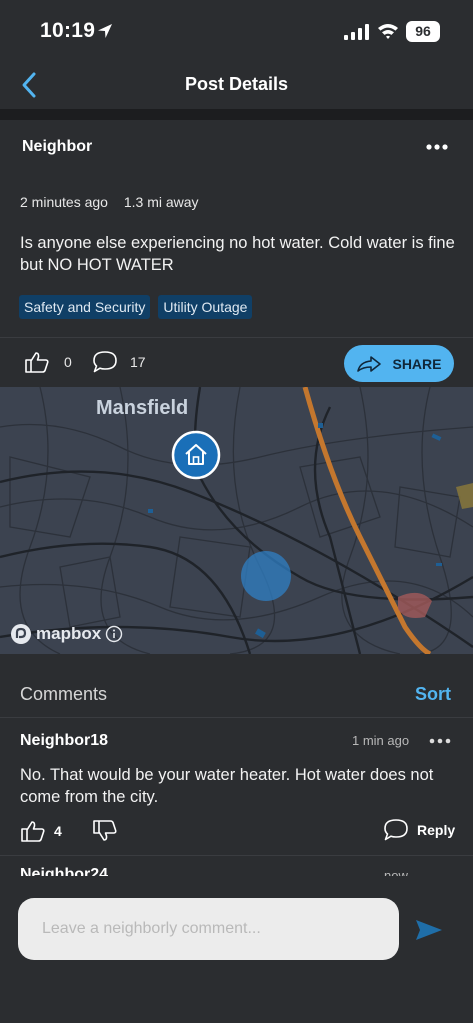 The height and width of the screenshot is (1023, 473). What do you see at coordinates (105, 831) in the screenshot?
I see `thumbs-down-icon` at bounding box center [105, 831].